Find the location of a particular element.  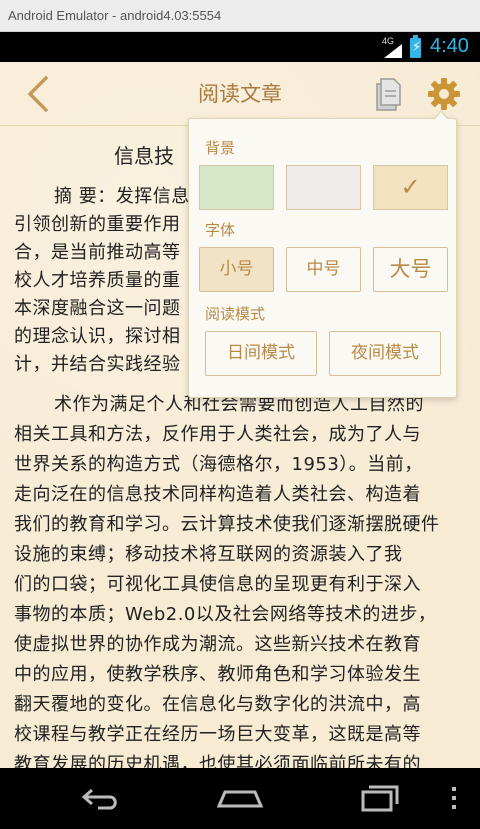

app-header: 阅读文章 is located at coordinates (240, 94).